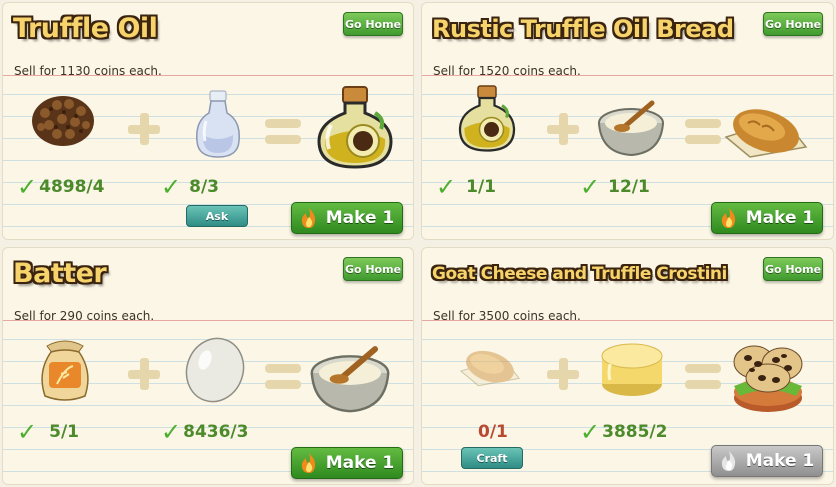 The height and width of the screenshot is (487, 836). What do you see at coordinates (507, 71) in the screenshot?
I see `sell-price-text: Sell for 1520 coins each.` at bounding box center [507, 71].